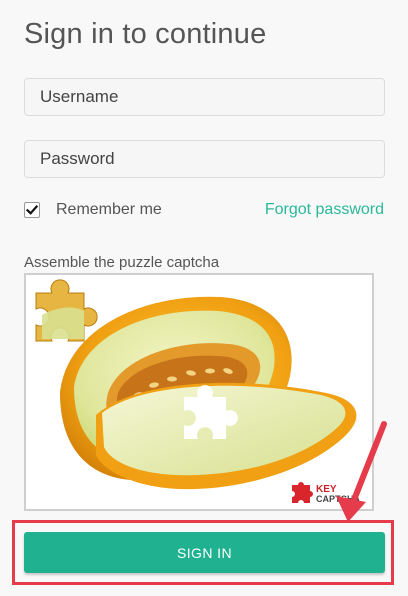 The image size is (408, 596). I want to click on username-field, so click(204, 97).